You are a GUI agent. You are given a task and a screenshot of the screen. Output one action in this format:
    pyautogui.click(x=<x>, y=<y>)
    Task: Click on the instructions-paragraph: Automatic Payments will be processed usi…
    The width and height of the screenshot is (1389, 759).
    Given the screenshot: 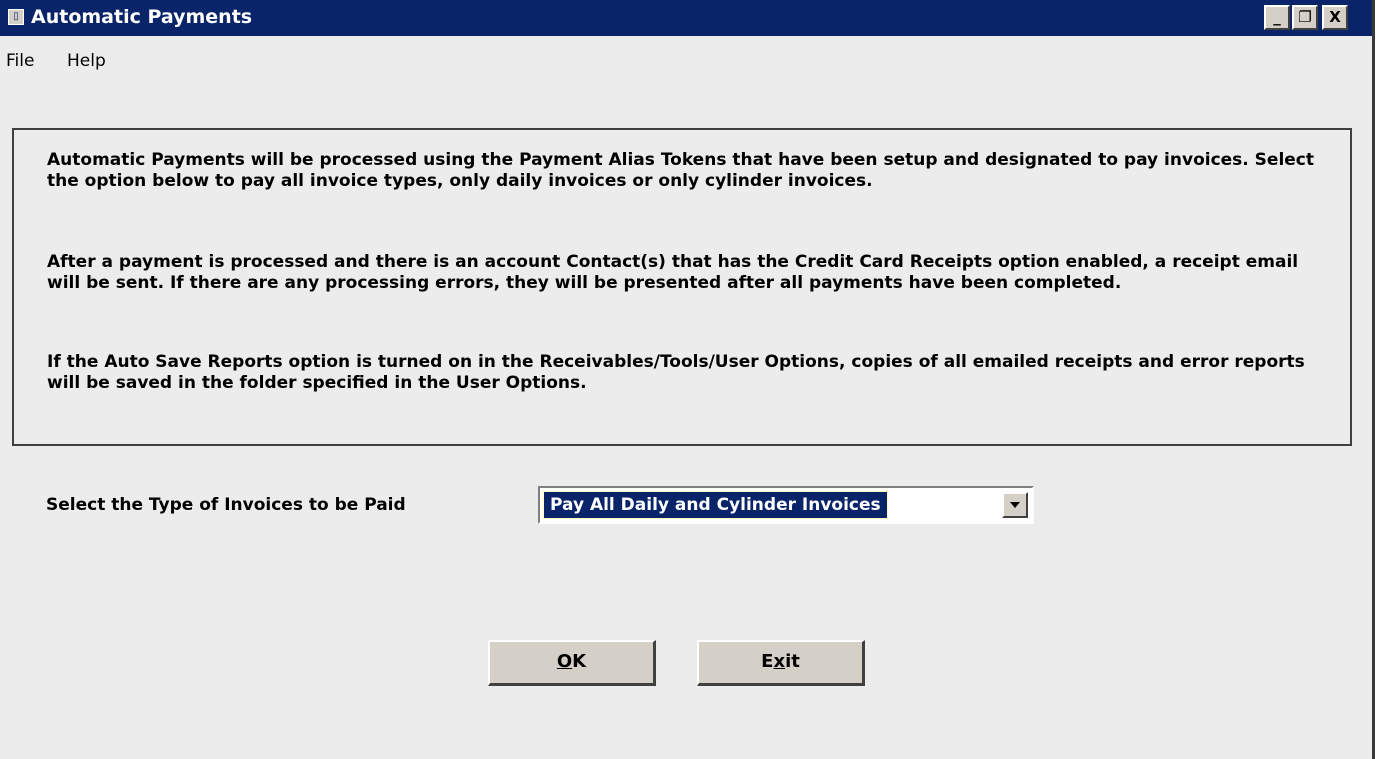 What is the action you would take?
    pyautogui.click(x=681, y=170)
    